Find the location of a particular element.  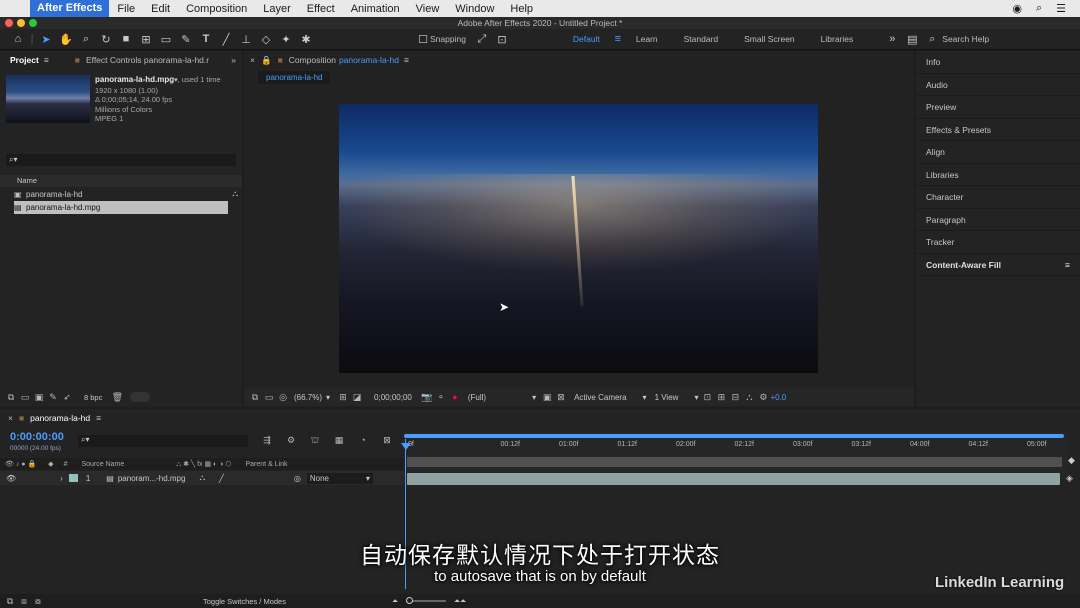

layer-row-1: 👁 › 1 ▤ panoram...-hd.mpg ⛬ ╱ ◎ None ▾ is located at coordinates (202, 478).